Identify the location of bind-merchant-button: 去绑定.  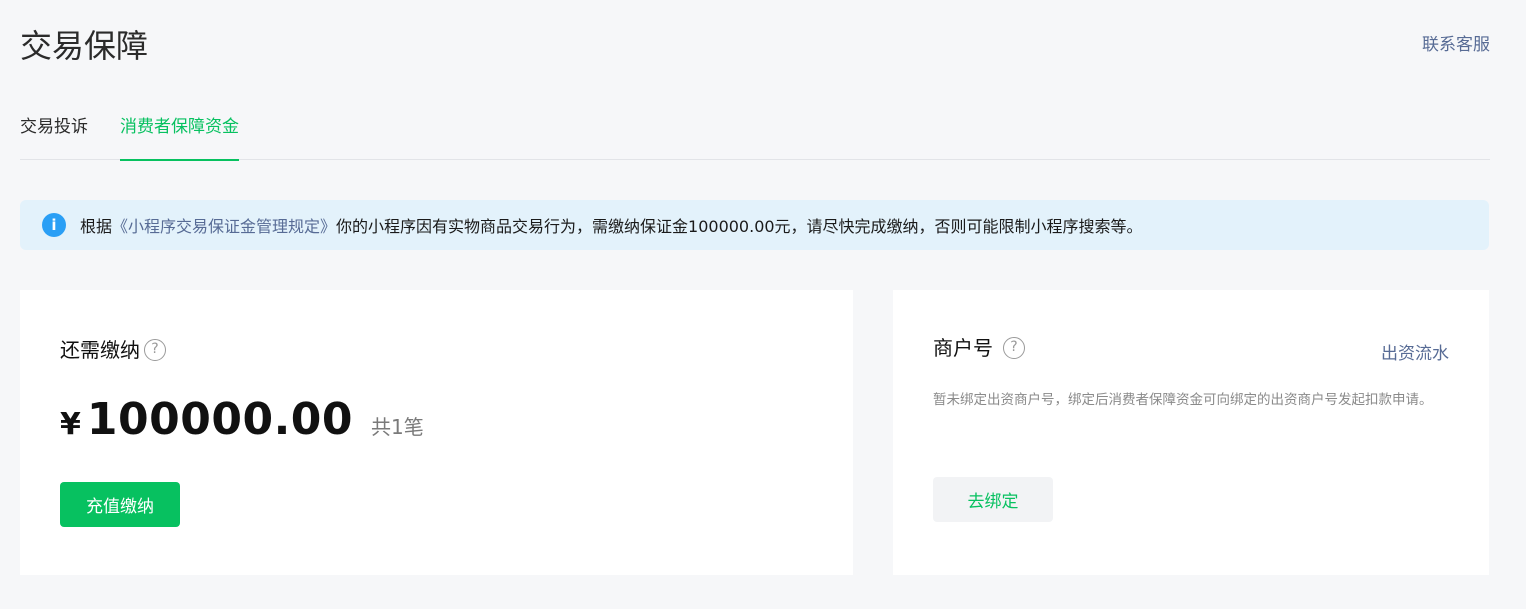
(993, 499).